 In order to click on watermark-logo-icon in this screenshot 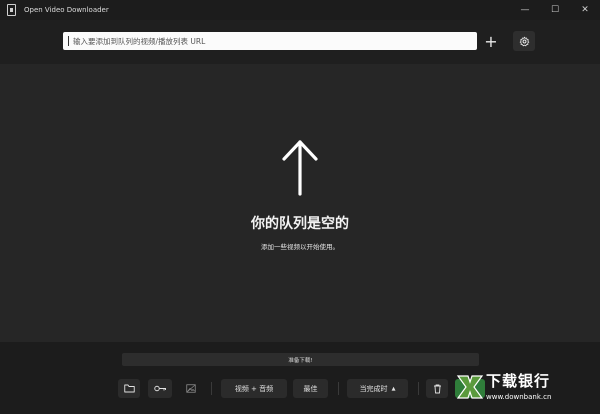, I will do `click(470, 387)`.